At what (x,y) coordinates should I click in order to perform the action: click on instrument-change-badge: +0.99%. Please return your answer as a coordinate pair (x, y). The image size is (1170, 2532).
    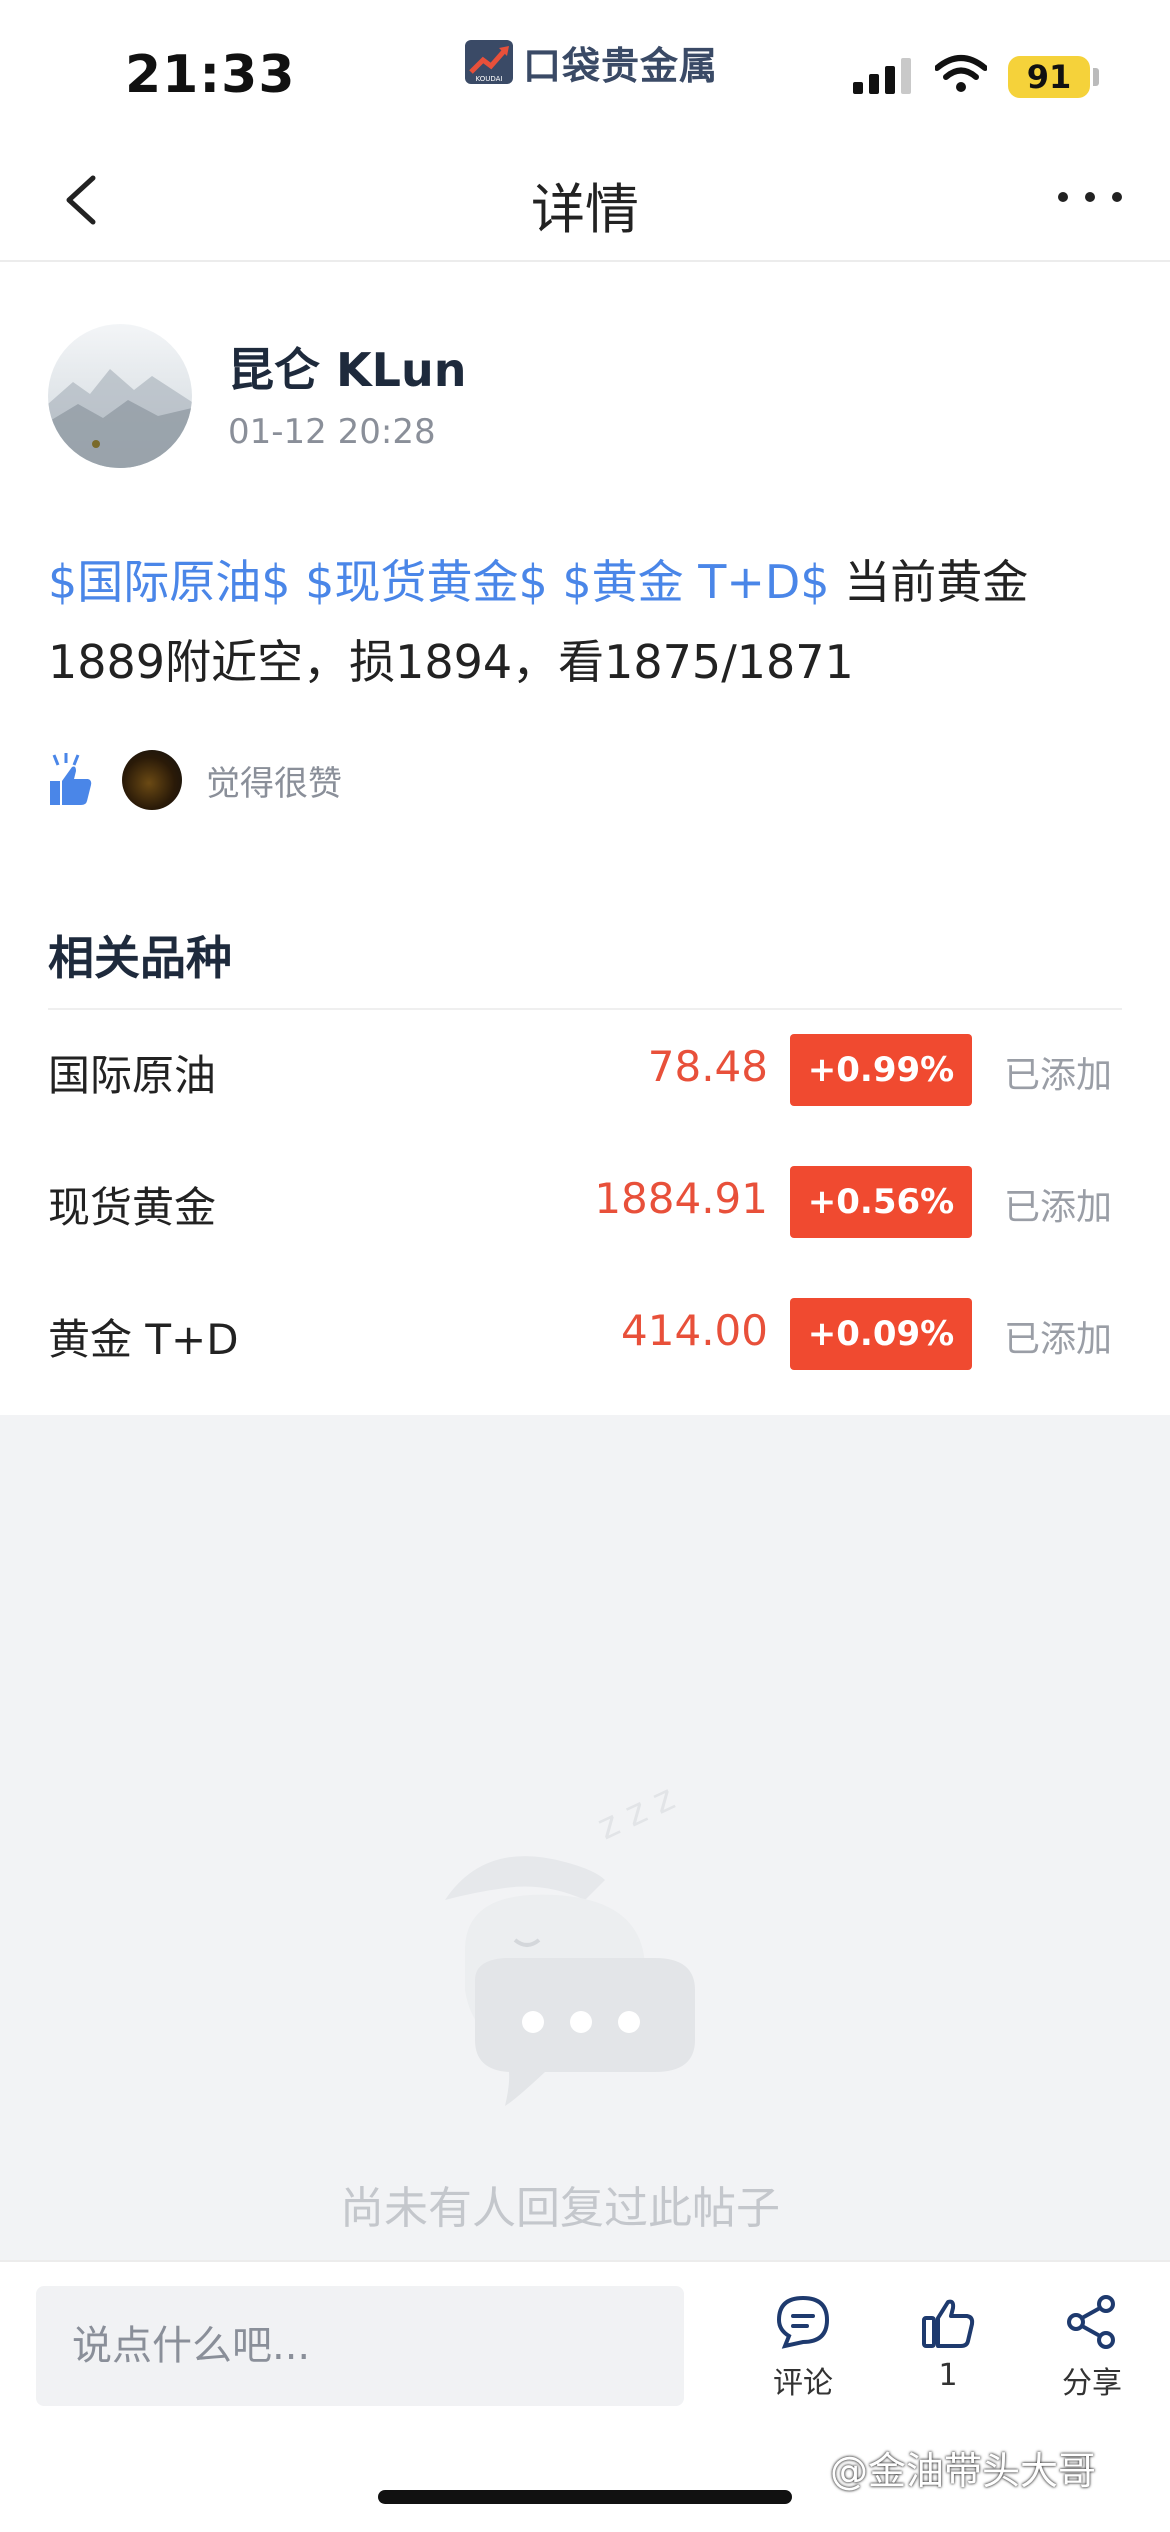
    Looking at the image, I should click on (881, 1070).